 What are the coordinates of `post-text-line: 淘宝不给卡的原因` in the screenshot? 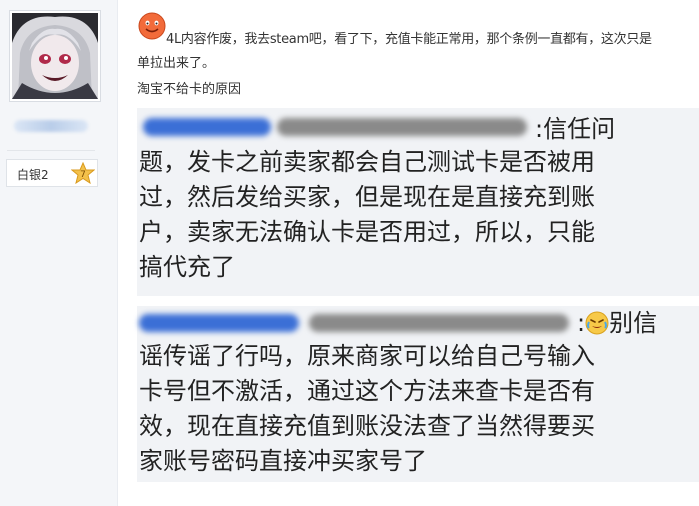 It's located at (189, 89).